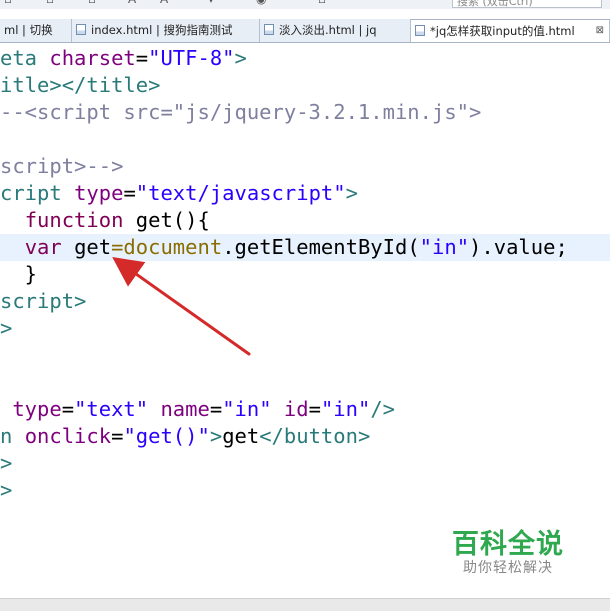 The image size is (610, 611). I want to click on code-line: itle></title>, so click(305, 85).